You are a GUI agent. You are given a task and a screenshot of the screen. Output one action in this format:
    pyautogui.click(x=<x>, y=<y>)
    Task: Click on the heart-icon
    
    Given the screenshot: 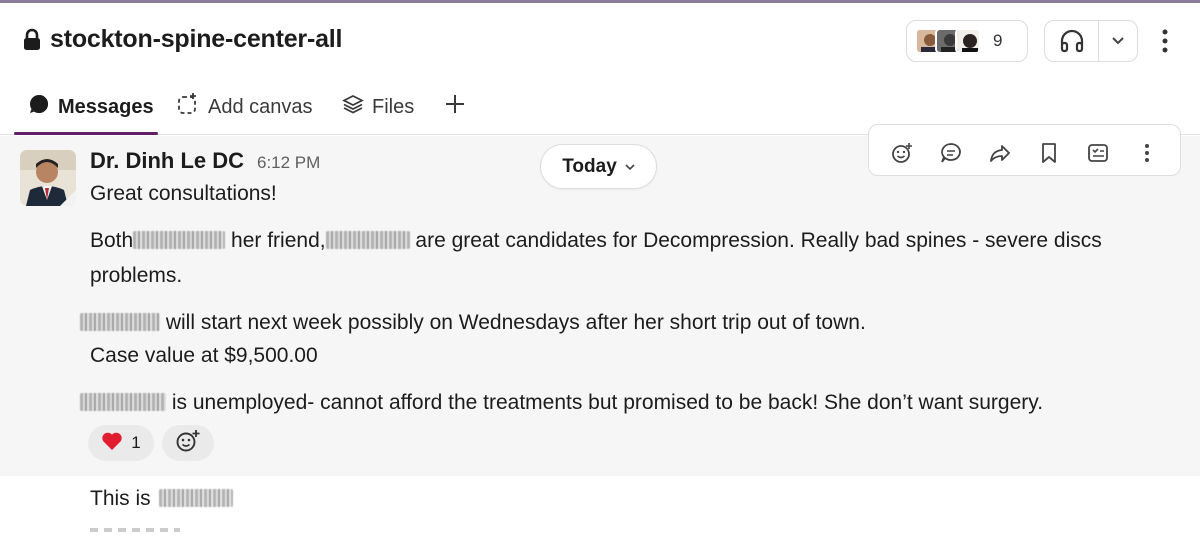 What is the action you would take?
    pyautogui.click(x=112, y=443)
    